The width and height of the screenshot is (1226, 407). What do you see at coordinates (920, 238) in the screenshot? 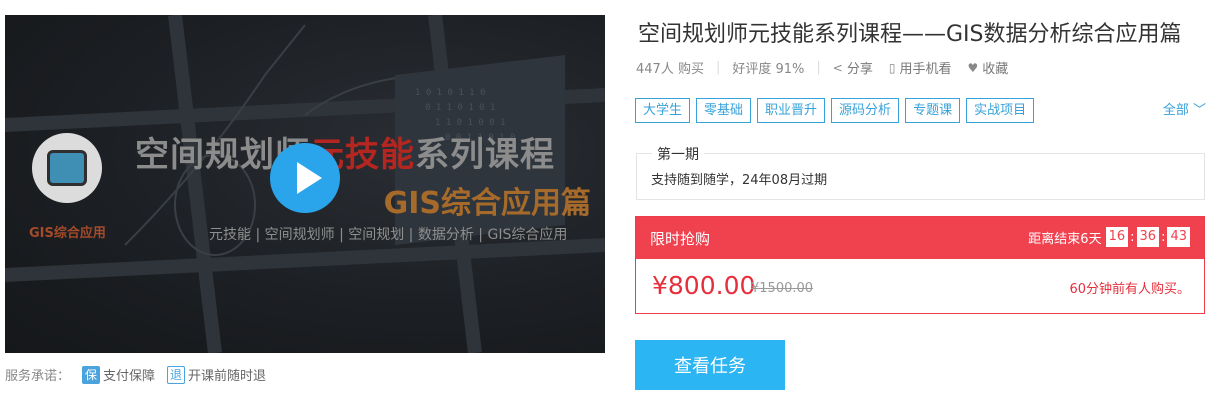
I see `flash-sale-header: 限时抢购 距离结束6天 16 : 36 : 43` at bounding box center [920, 238].